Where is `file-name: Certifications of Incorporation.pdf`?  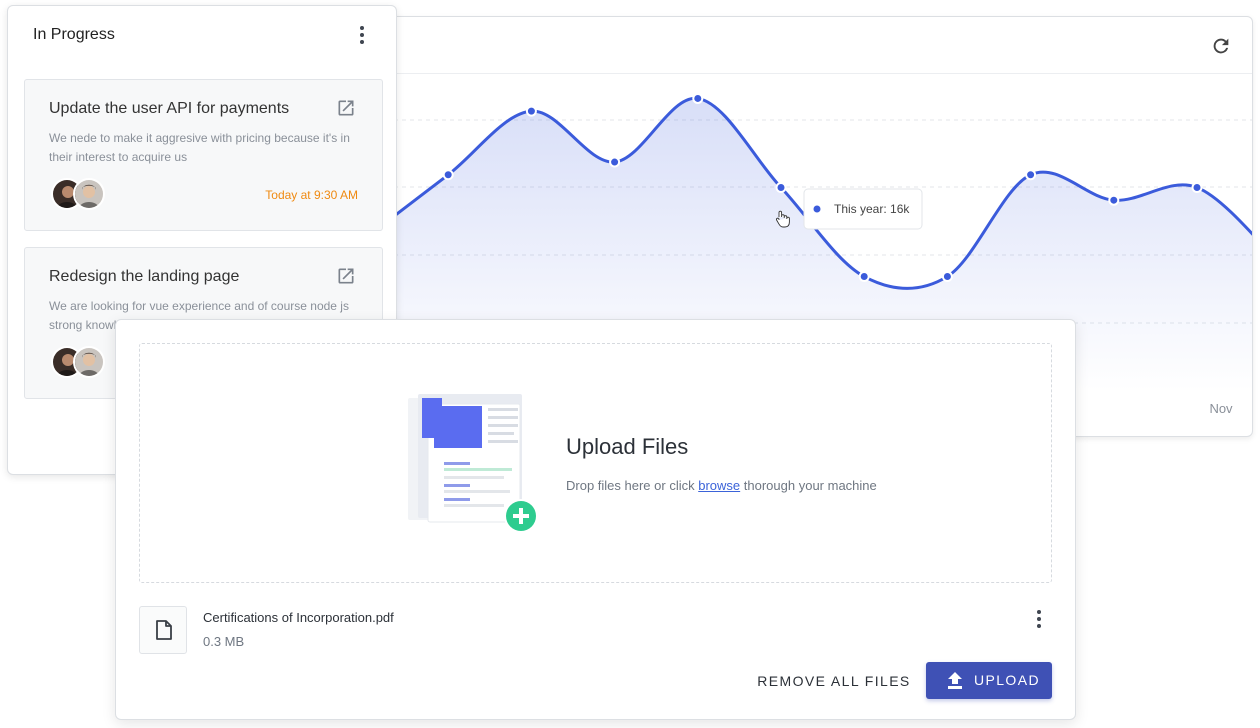 file-name: Certifications of Incorporation.pdf is located at coordinates (298, 617).